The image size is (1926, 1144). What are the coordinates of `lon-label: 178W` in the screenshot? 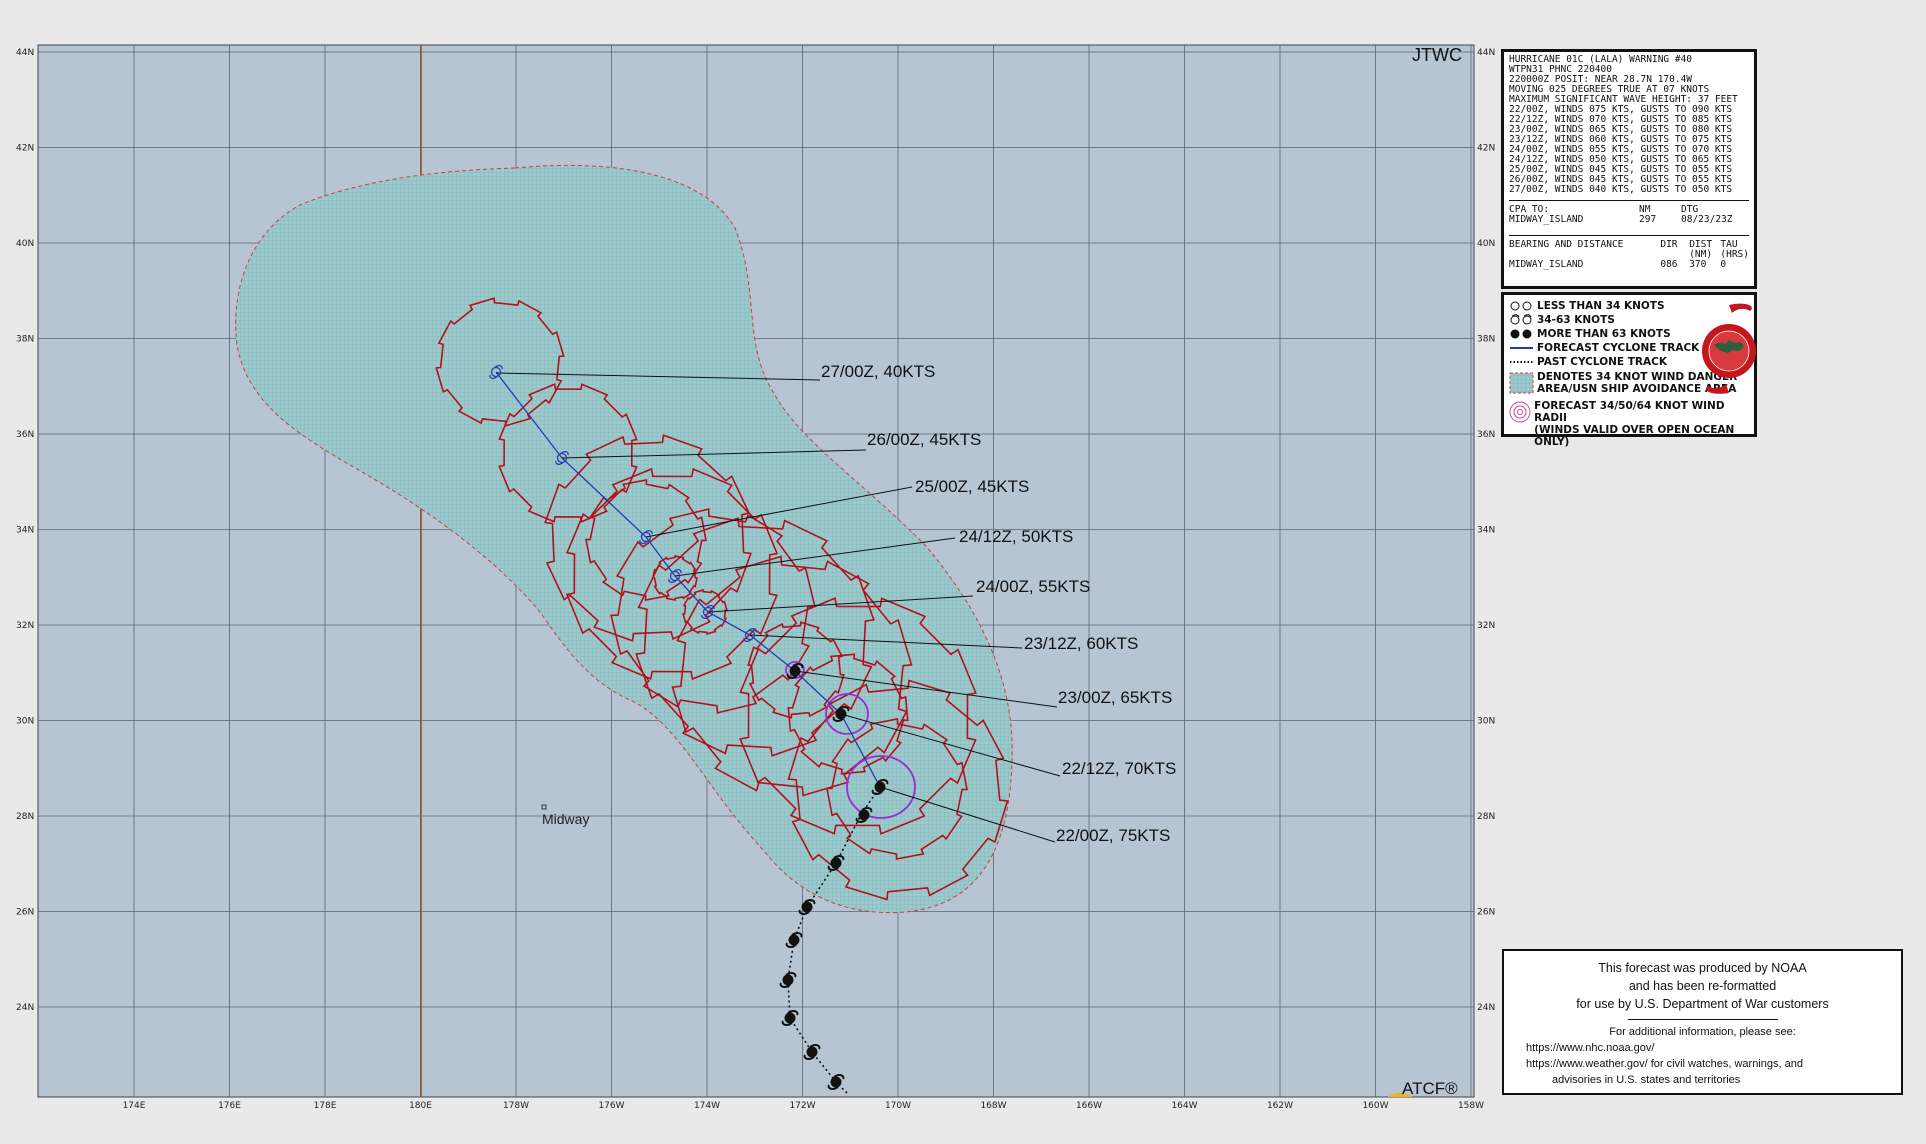 It's located at (516, 1106).